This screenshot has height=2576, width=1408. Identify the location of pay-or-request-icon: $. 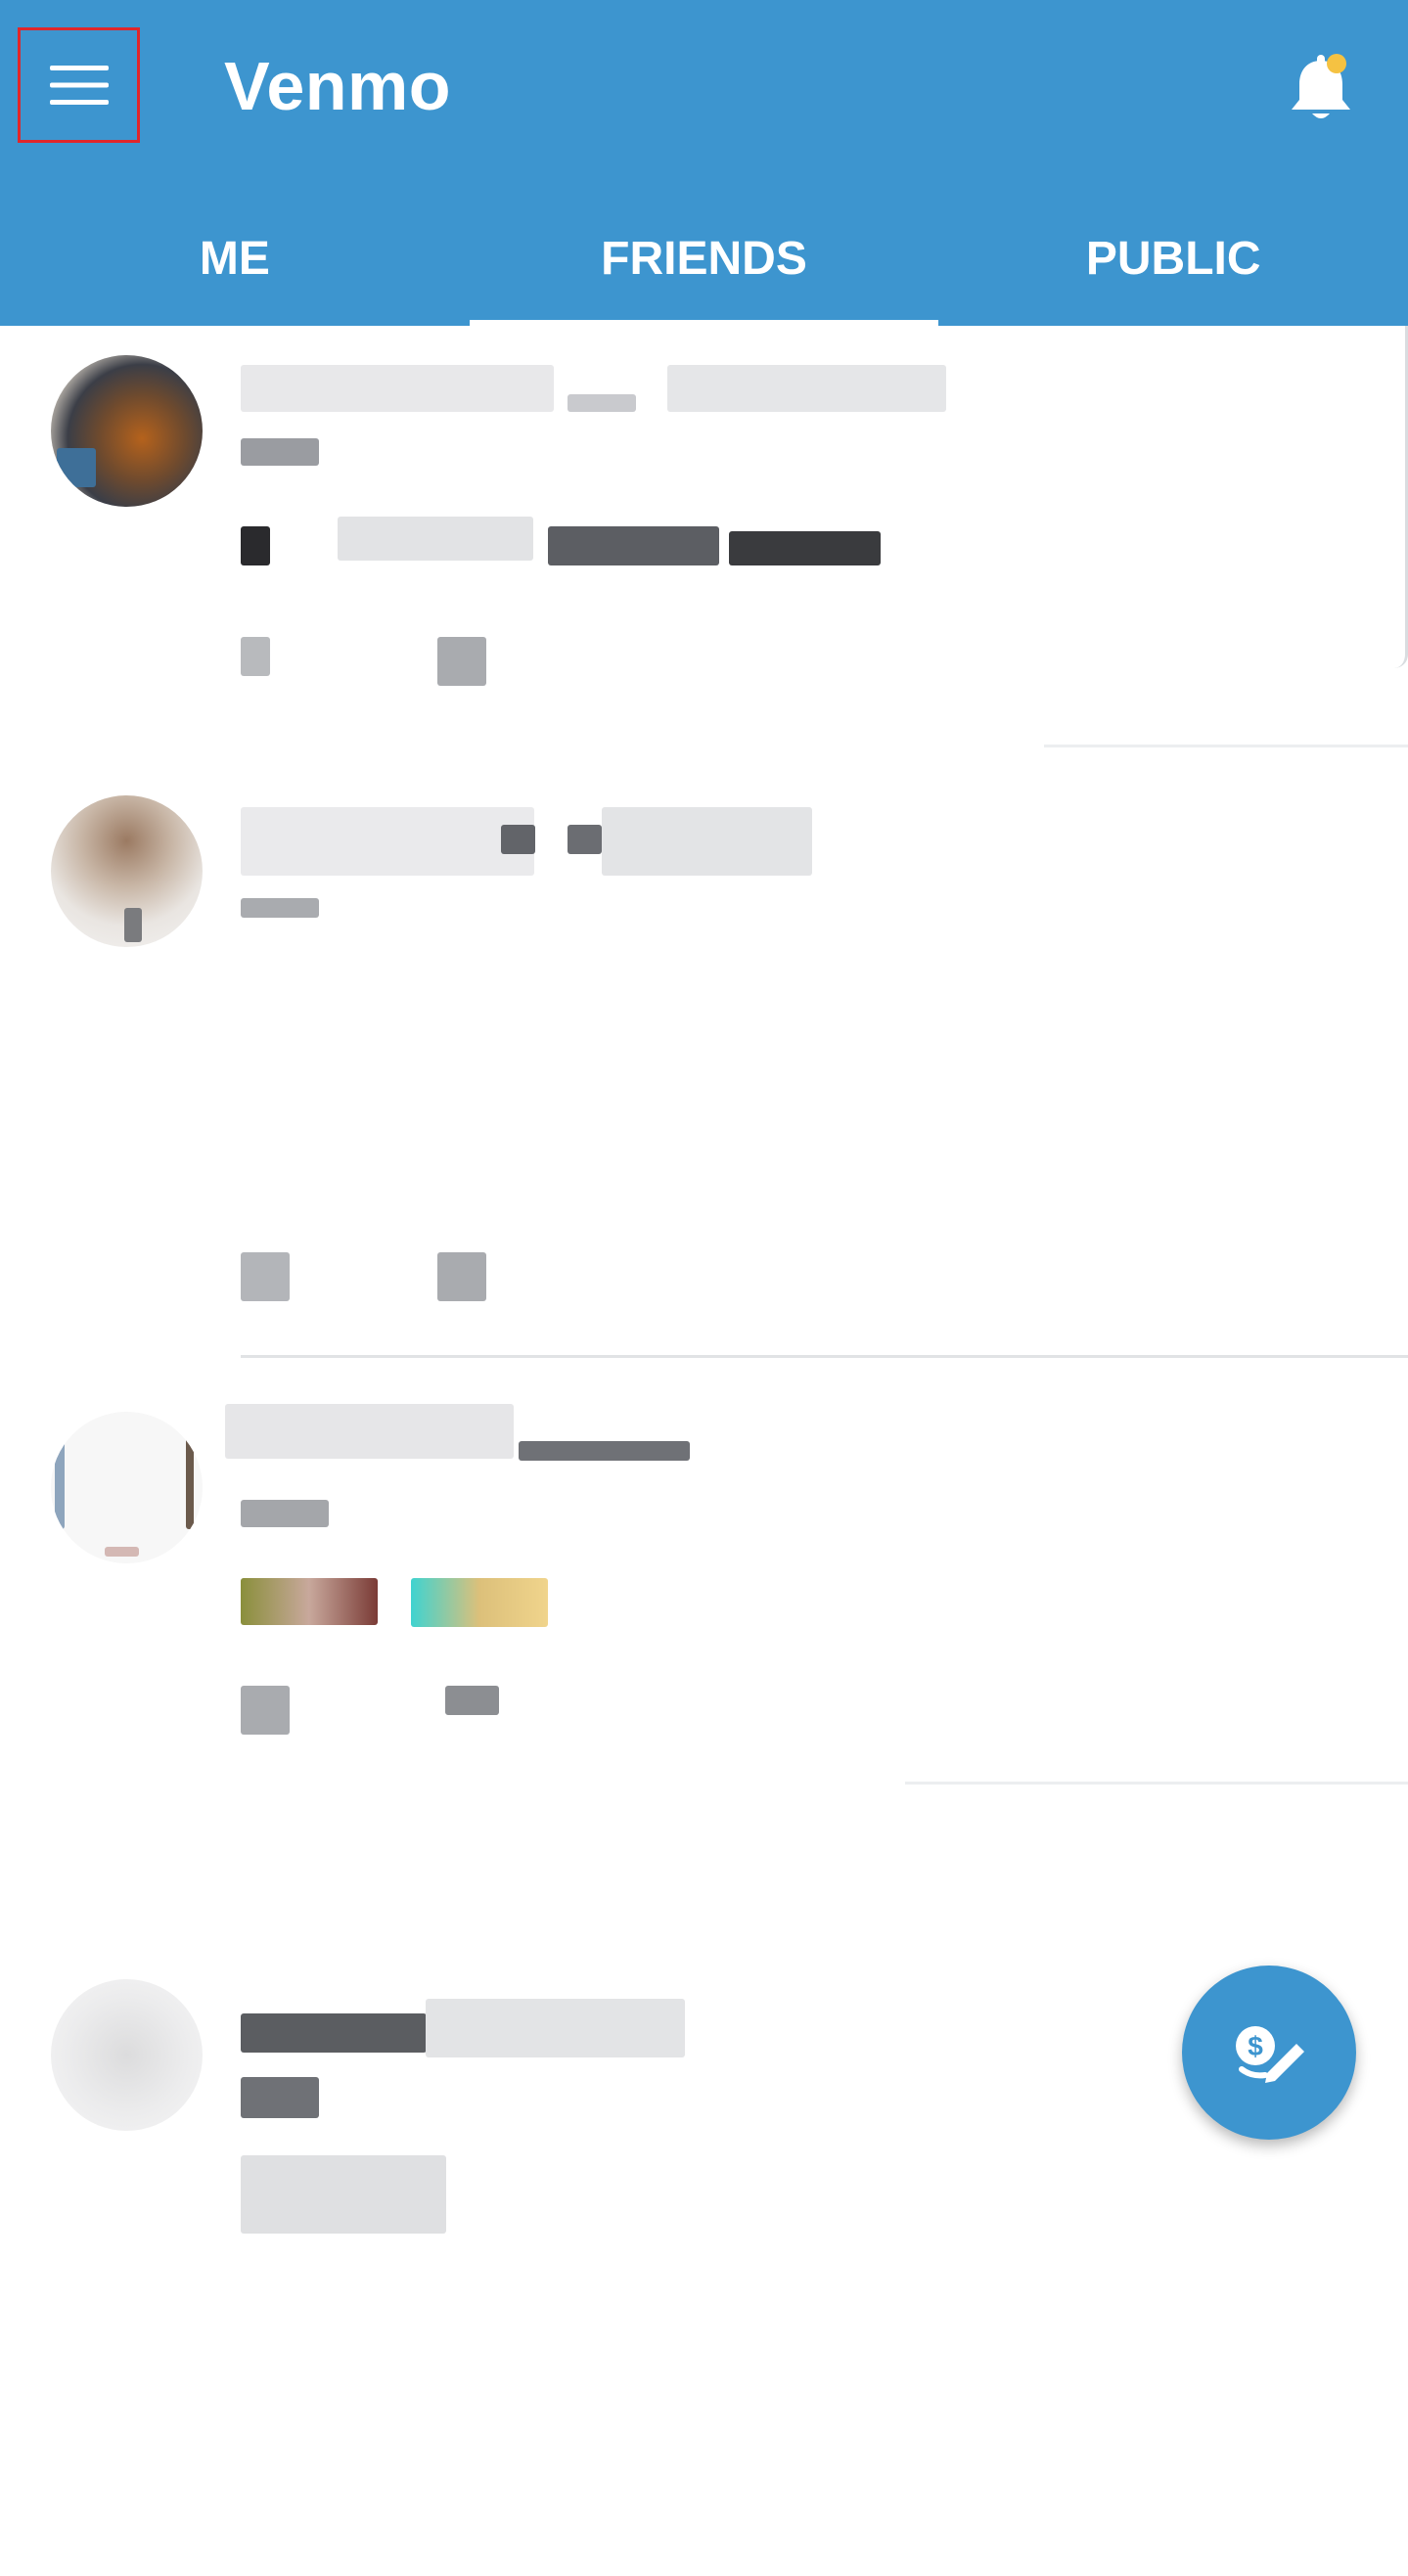
(1270, 2054).